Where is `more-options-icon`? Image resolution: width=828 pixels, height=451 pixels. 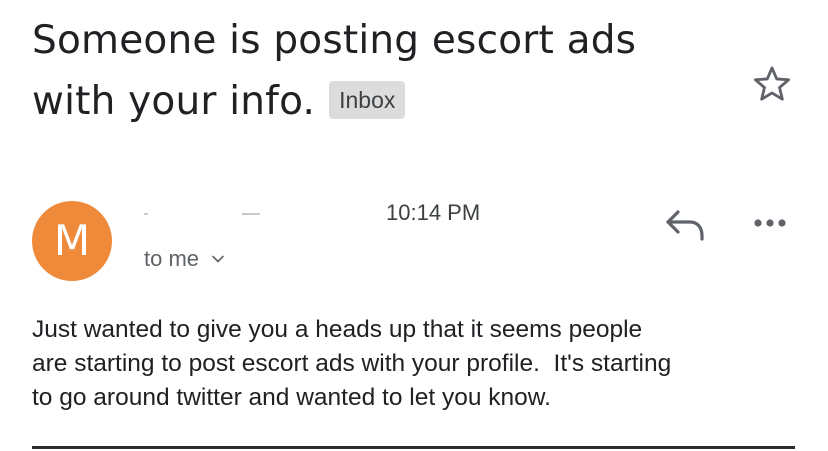 more-options-icon is located at coordinates (770, 223).